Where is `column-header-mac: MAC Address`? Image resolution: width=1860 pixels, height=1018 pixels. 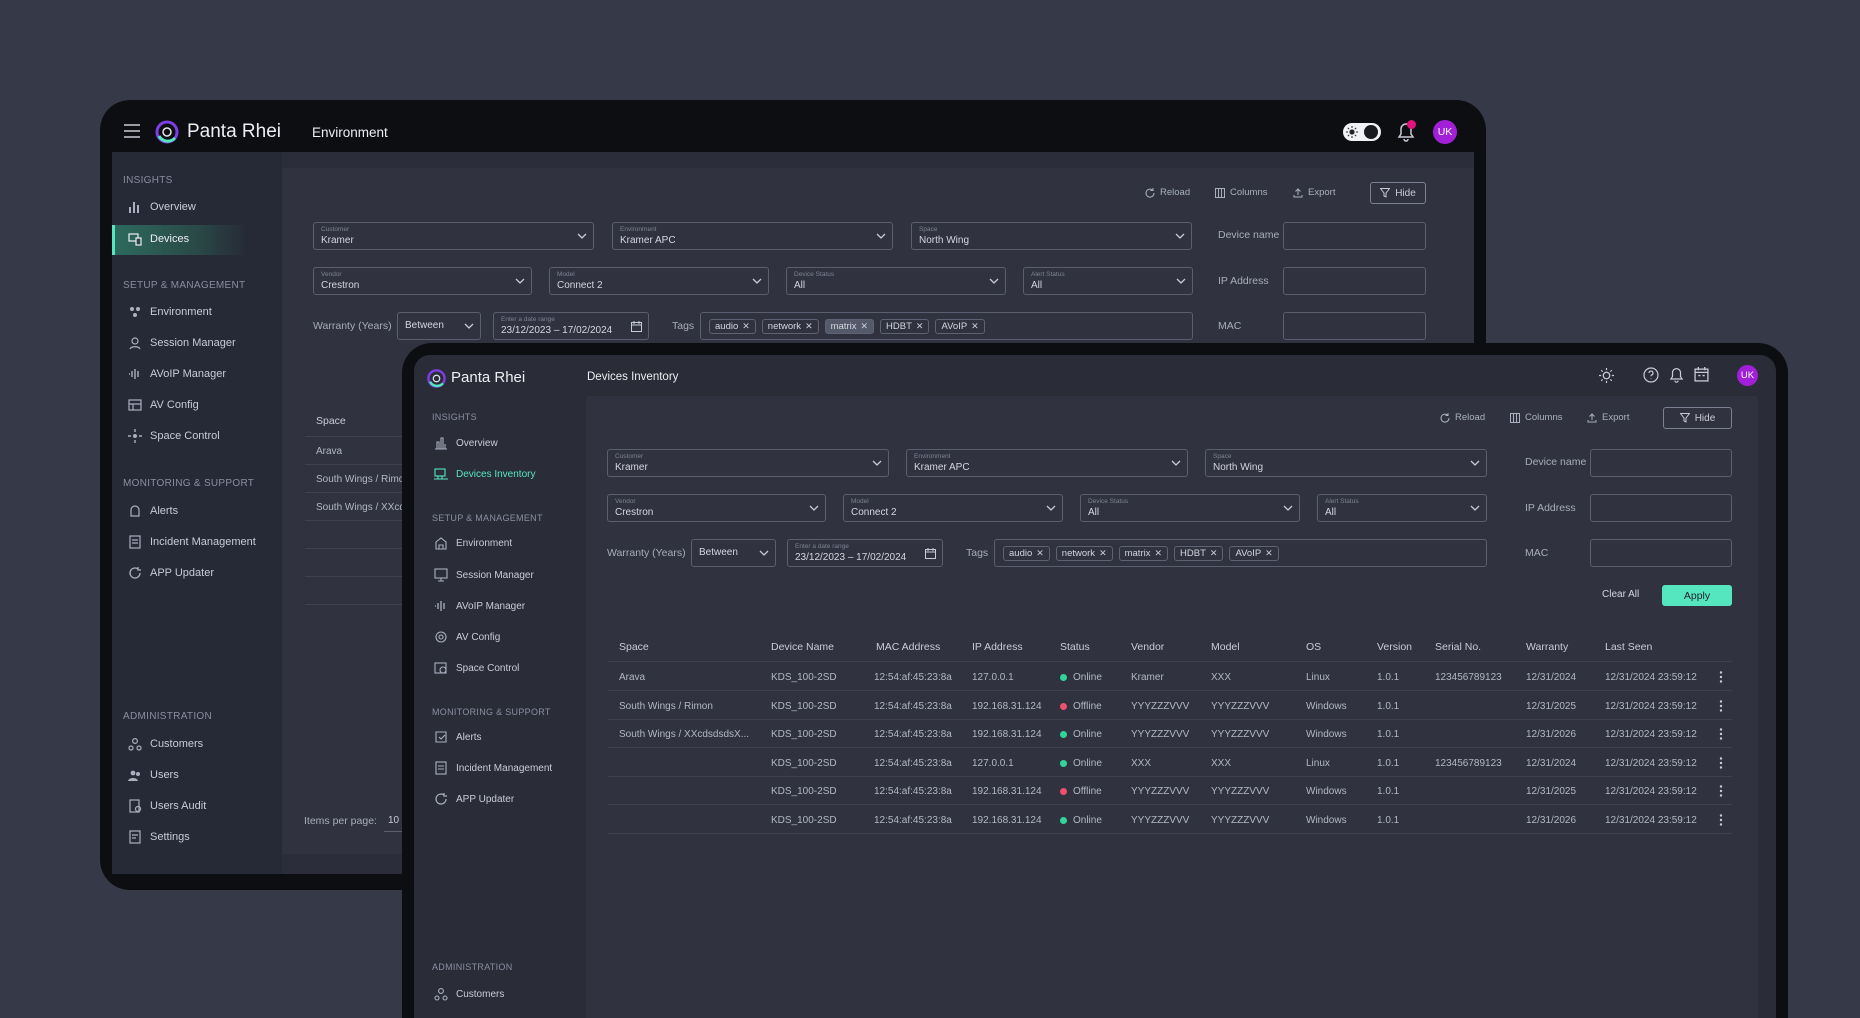 column-header-mac: MAC Address is located at coordinates (908, 647).